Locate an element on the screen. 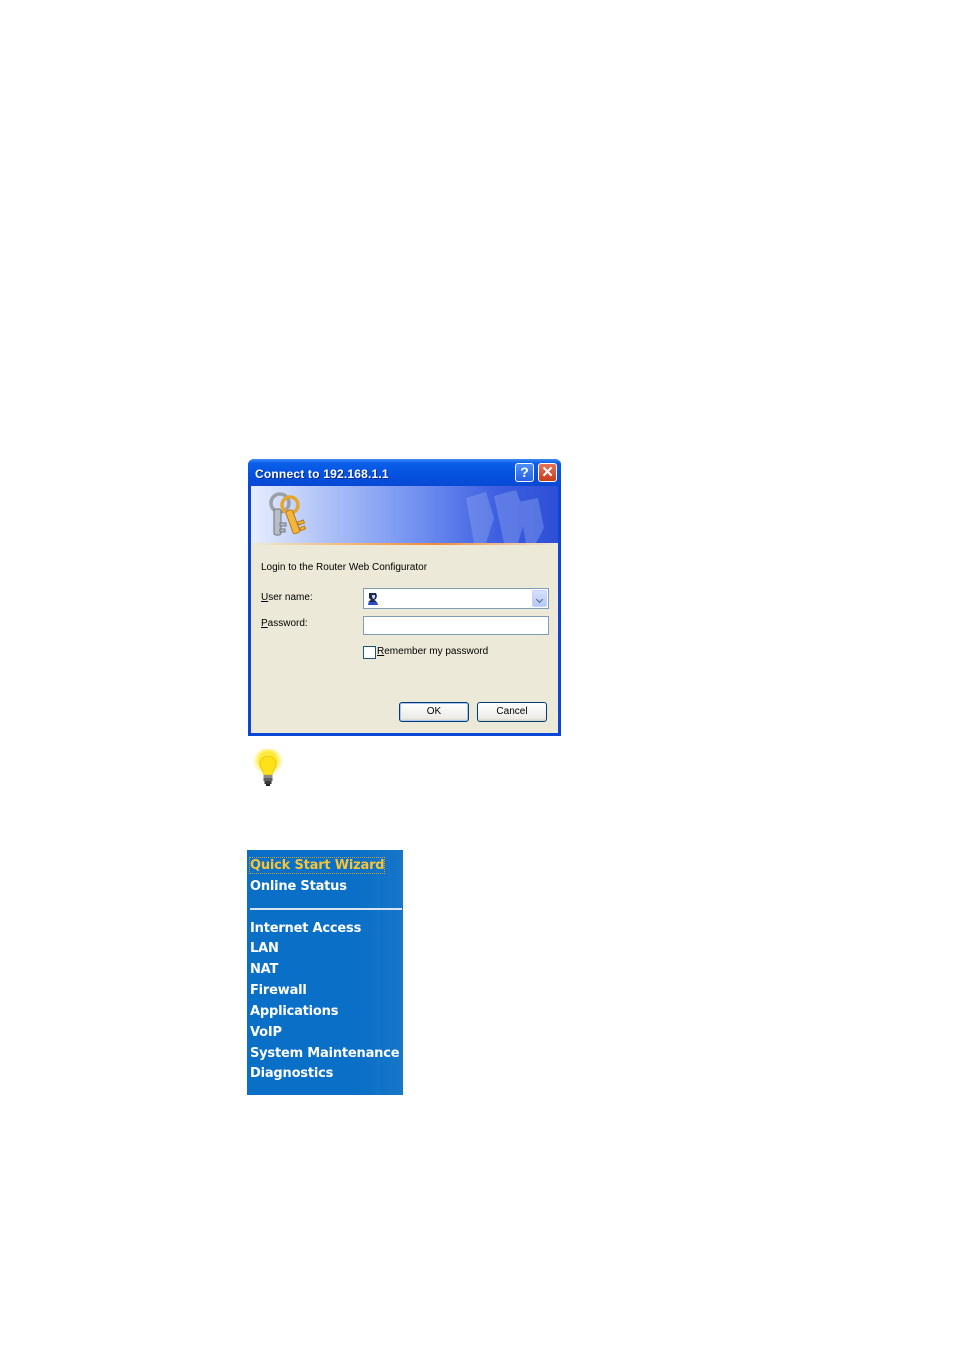 Image resolution: width=954 pixels, height=1351 pixels. cancel-button: Cancel is located at coordinates (512, 712).